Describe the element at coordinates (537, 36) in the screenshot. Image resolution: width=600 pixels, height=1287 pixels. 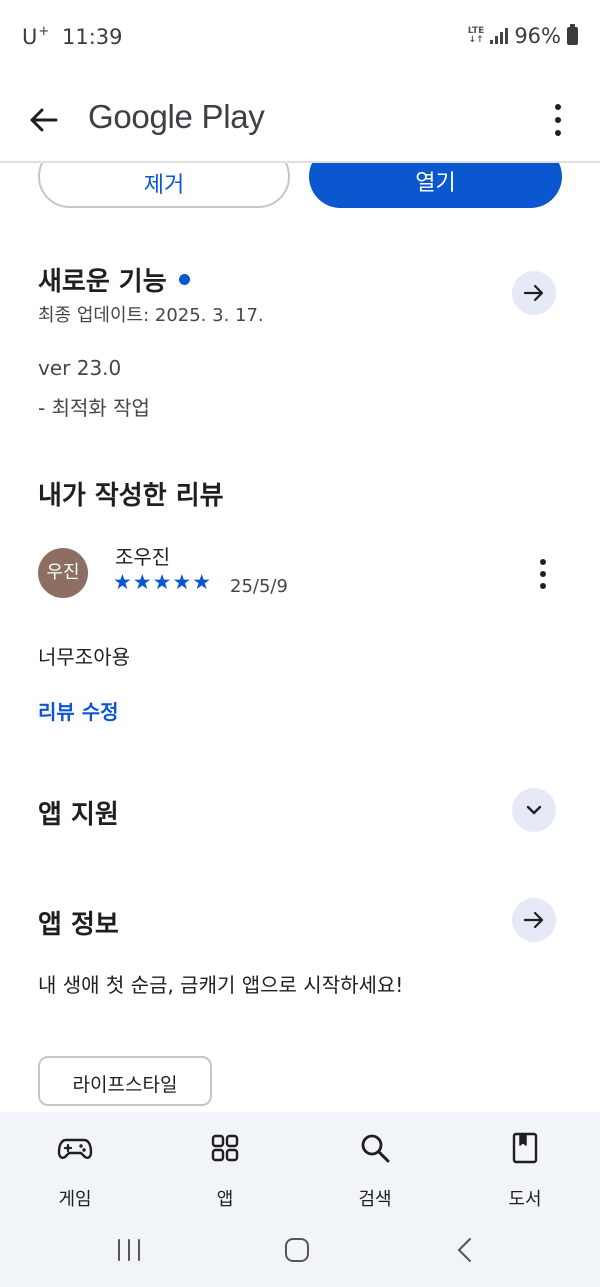
I see `battery-percent: 96%` at that location.